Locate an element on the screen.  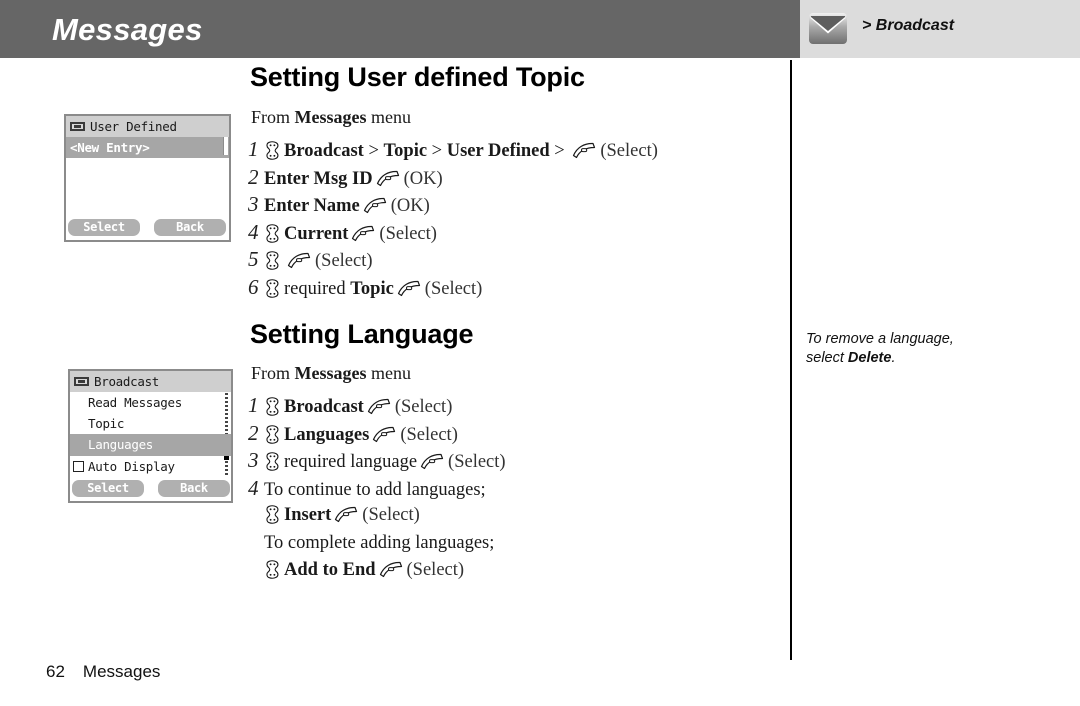
step-menu-item: Insert is located at coordinates (308, 515).